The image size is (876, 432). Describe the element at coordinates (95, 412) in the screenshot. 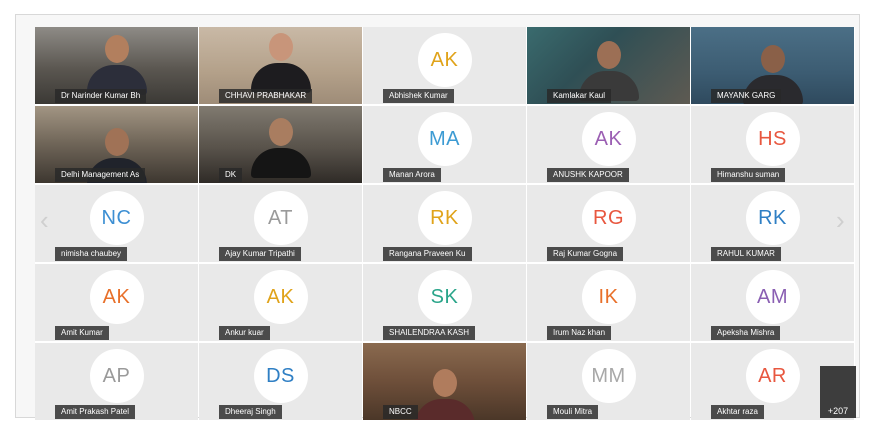

I see `participant-name: Amit Prakash Patel` at that location.